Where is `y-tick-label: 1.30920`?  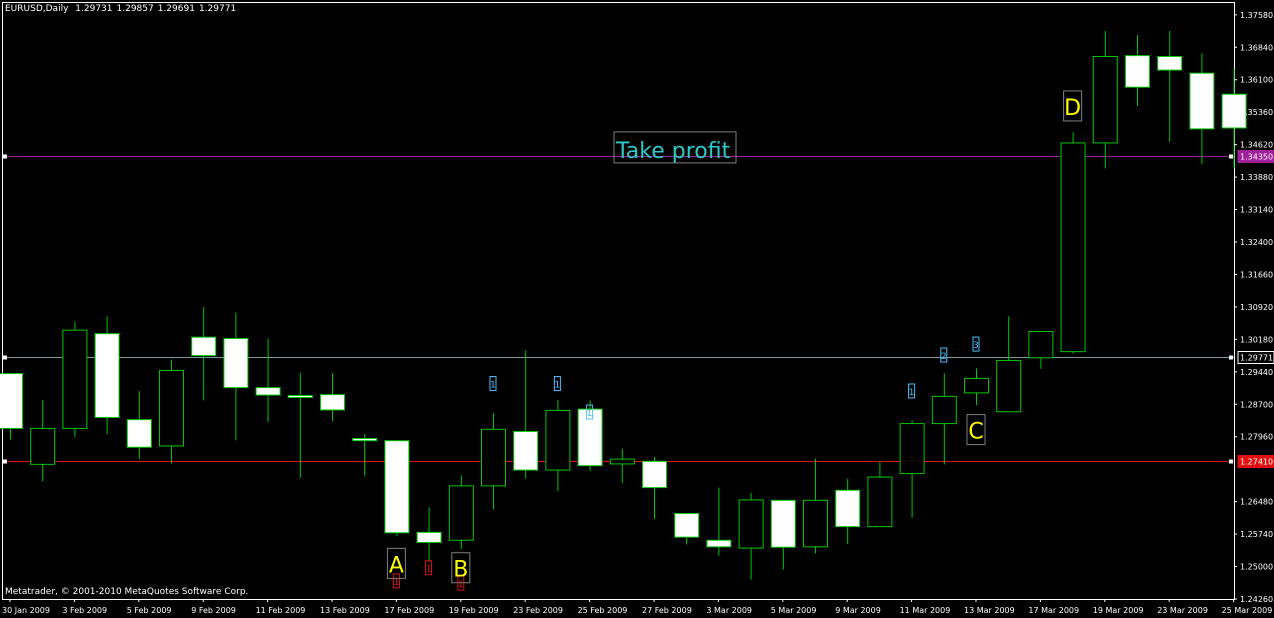
y-tick-label: 1.30920 is located at coordinates (1256, 307).